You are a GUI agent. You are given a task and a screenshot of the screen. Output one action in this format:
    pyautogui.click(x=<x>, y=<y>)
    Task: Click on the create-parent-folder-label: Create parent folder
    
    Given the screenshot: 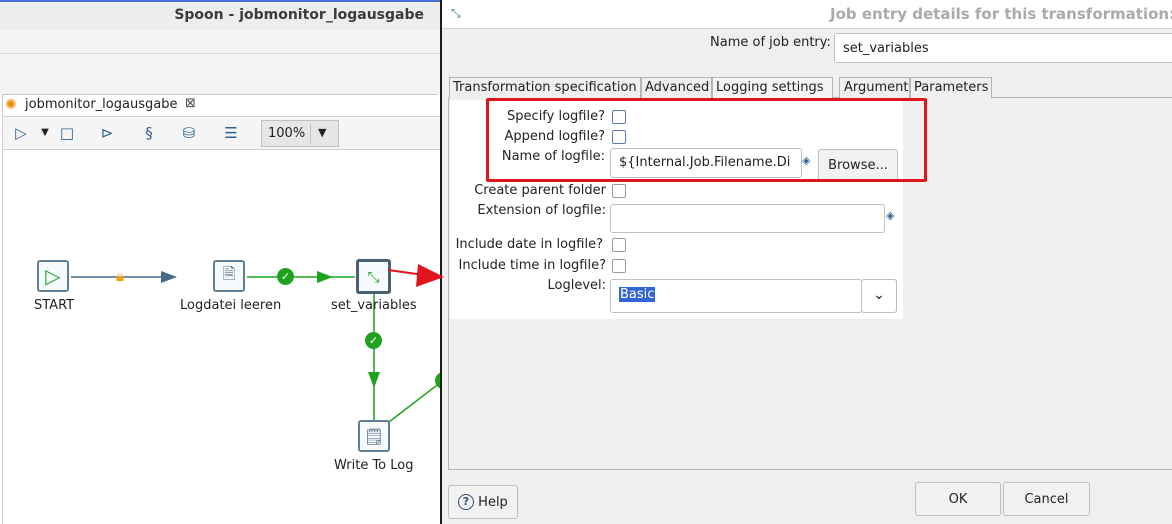 What is the action you would take?
    pyautogui.click(x=540, y=190)
    